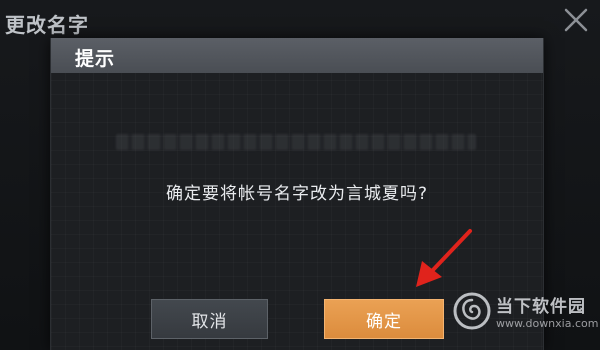 The width and height of the screenshot is (600, 350). Describe the element at coordinates (297, 194) in the screenshot. I see `dialog-message: 确定要将帐号名字改为言城夏吗?` at that location.